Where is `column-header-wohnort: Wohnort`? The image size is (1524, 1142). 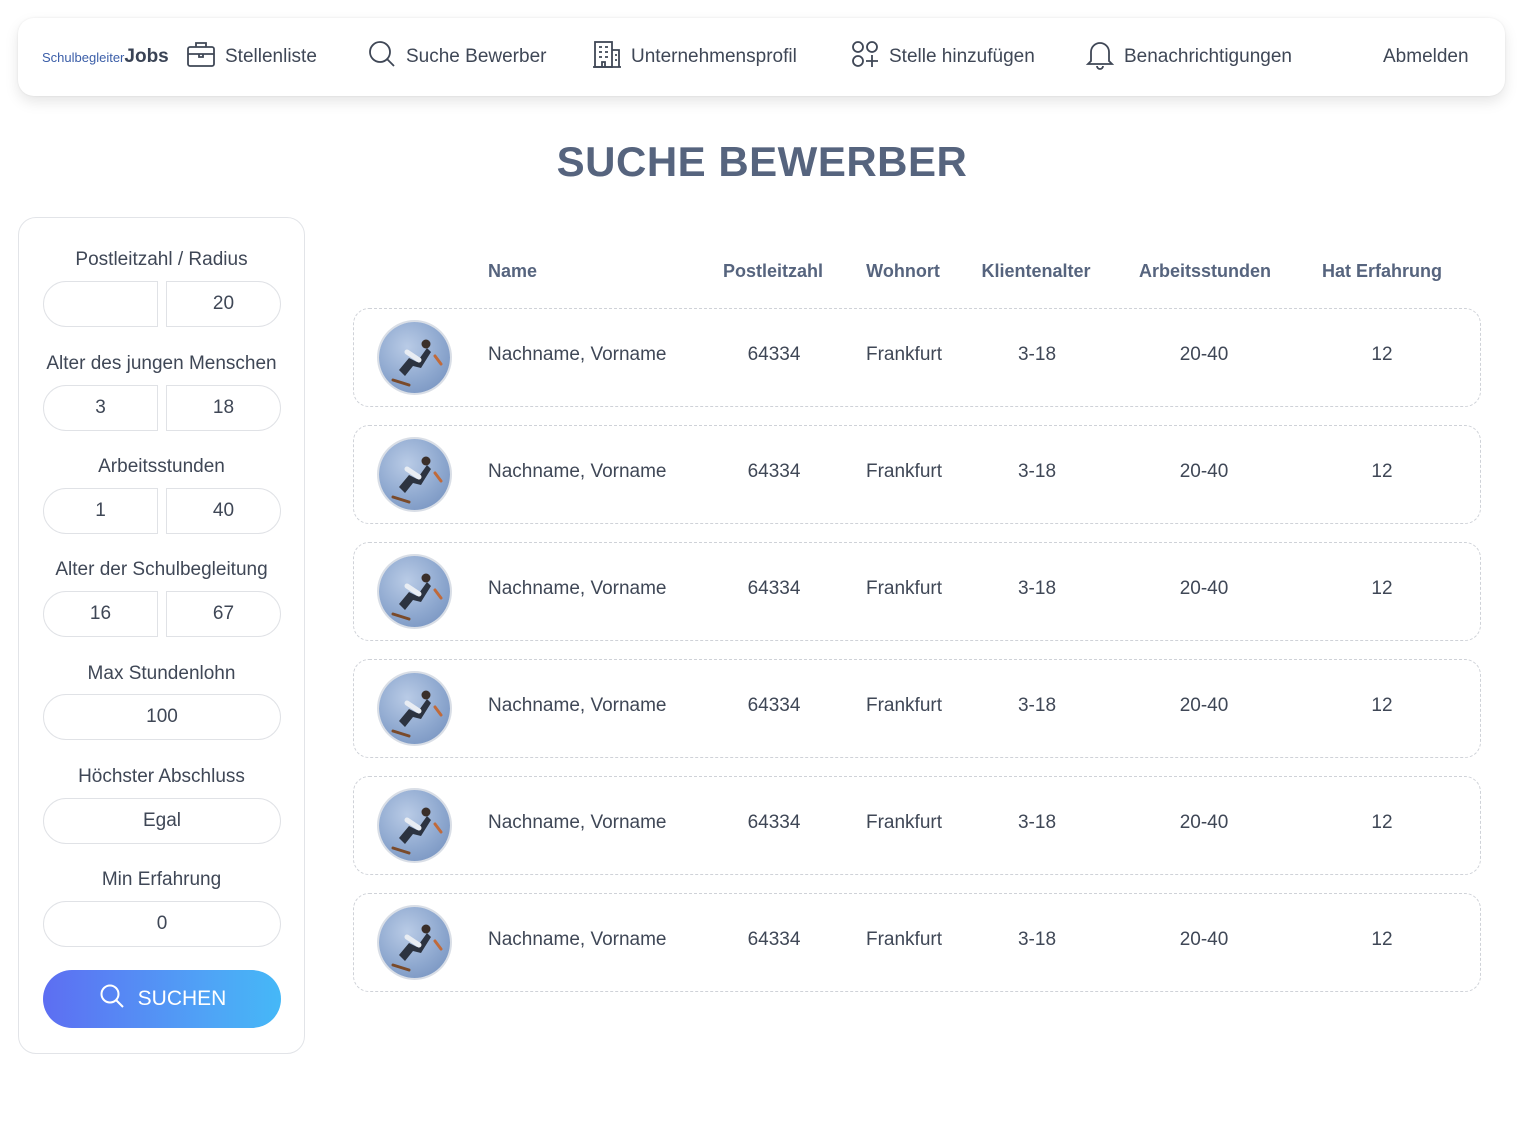
column-header-wohnort: Wohnort is located at coordinates (903, 271).